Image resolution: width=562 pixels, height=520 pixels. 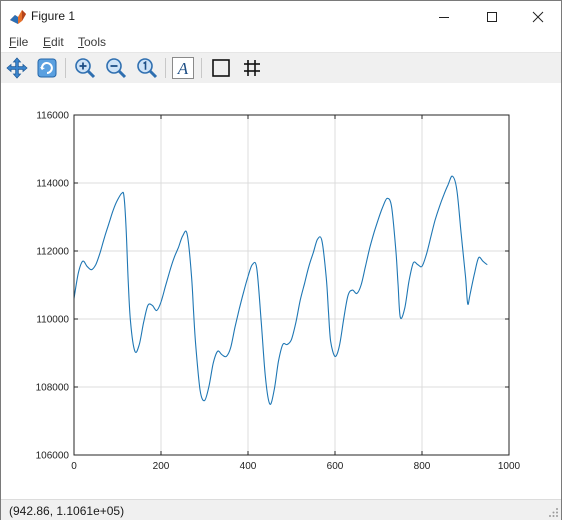 What do you see at coordinates (161, 466) in the screenshot?
I see `x-tick-label: 200` at bounding box center [161, 466].